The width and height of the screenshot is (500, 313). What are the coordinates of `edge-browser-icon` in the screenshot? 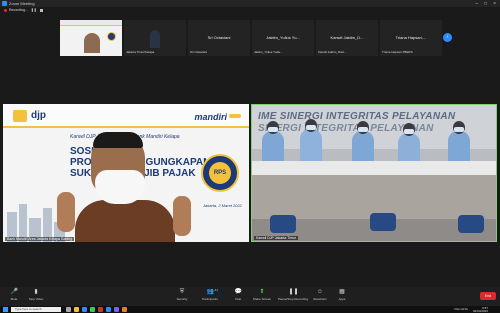 It's located at (84, 309).